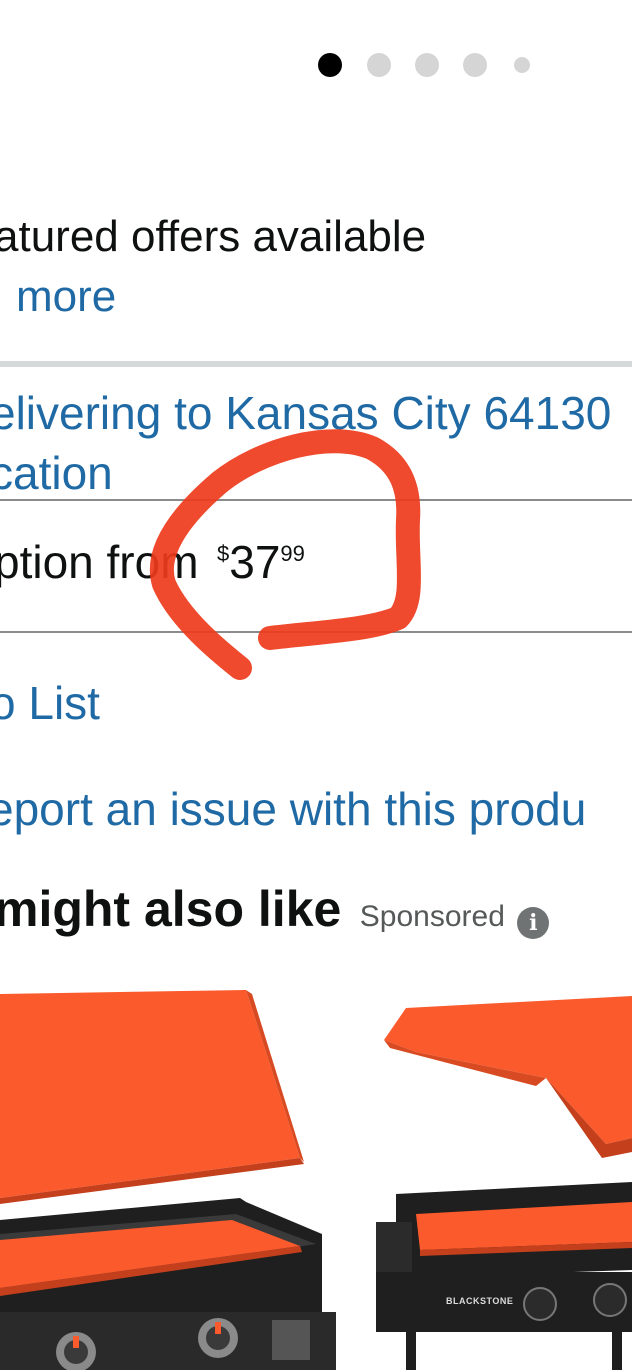  I want to click on price-whole: 37, so click(255, 562).